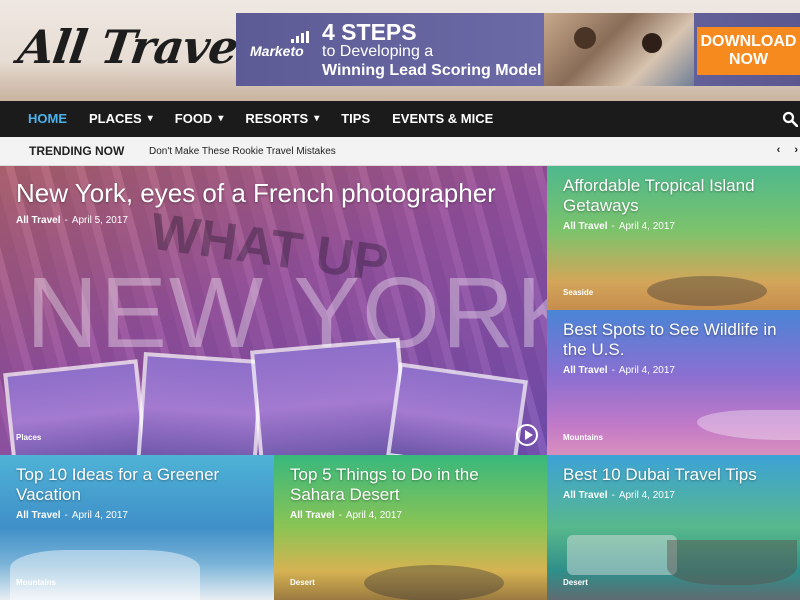 The width and height of the screenshot is (800, 600). Describe the element at coordinates (790, 119) in the screenshot. I see `search-icon` at that location.